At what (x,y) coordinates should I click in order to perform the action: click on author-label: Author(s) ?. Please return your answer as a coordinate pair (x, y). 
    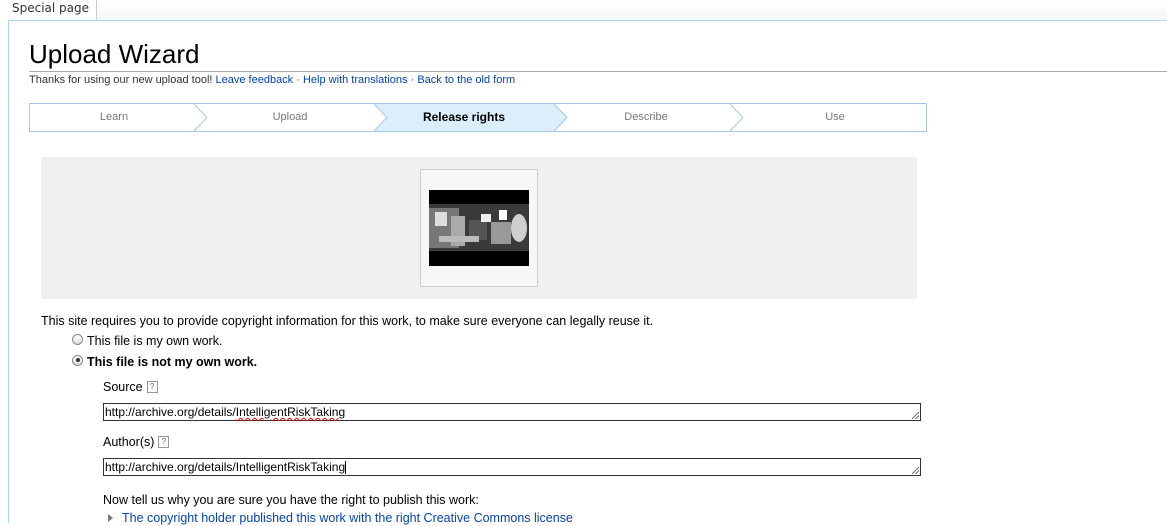
    Looking at the image, I should click on (136, 442).